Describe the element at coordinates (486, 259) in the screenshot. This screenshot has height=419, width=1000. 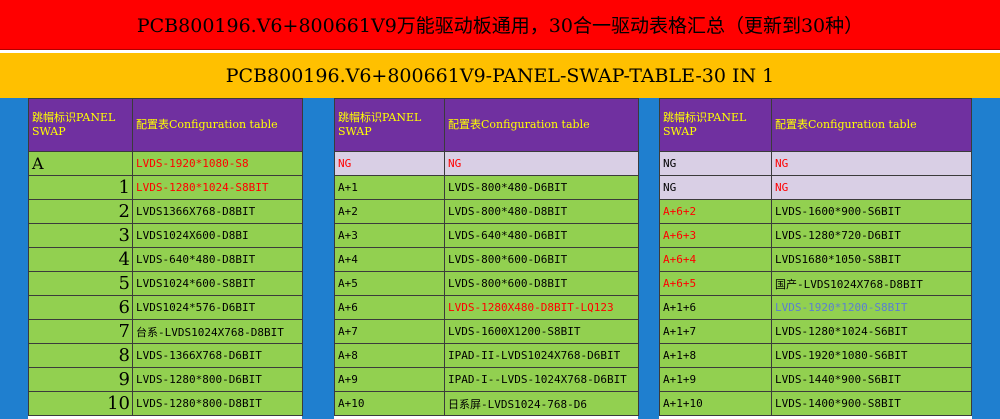
I see `table-row: A+4 LVDS-800*600-D6BIT` at that location.